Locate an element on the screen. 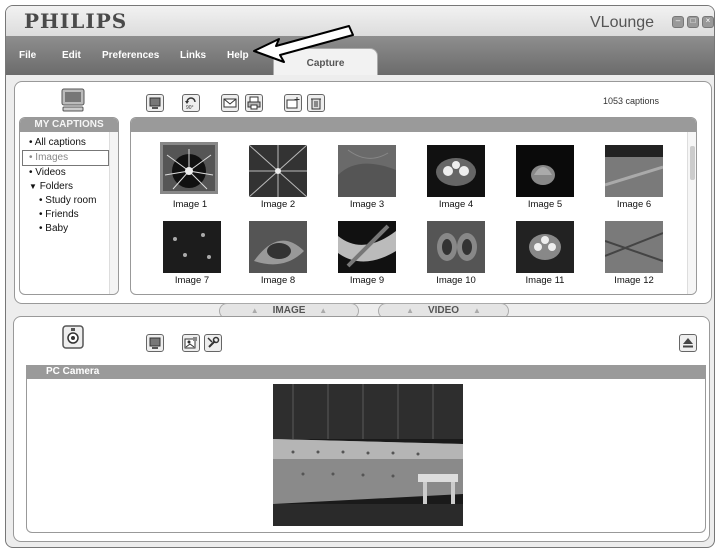 The image size is (719, 552). image-label: Image 8 is located at coordinates (278, 280).